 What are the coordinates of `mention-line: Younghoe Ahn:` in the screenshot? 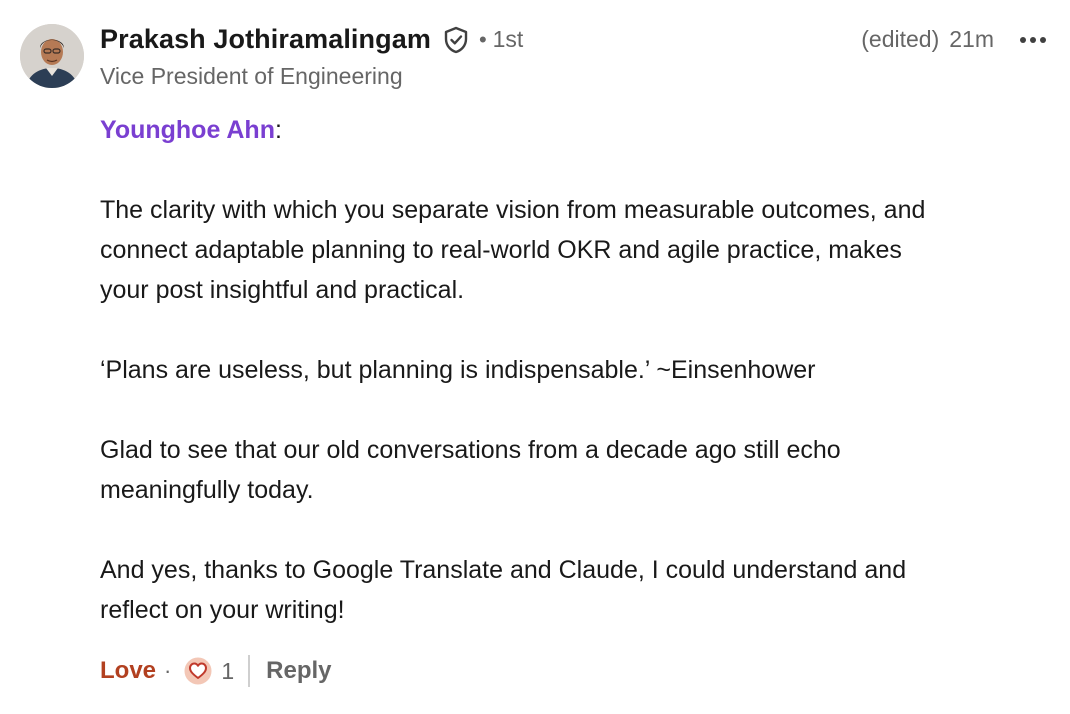 It's located at (582, 130).